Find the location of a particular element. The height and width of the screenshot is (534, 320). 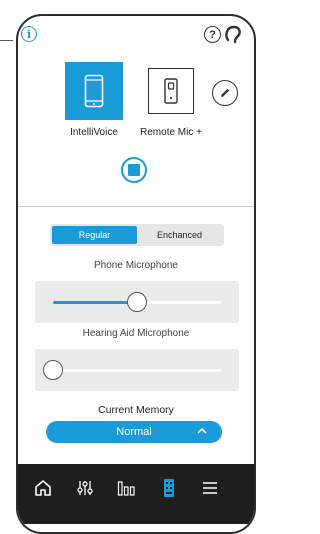

ear-icon is located at coordinates (234, 35).